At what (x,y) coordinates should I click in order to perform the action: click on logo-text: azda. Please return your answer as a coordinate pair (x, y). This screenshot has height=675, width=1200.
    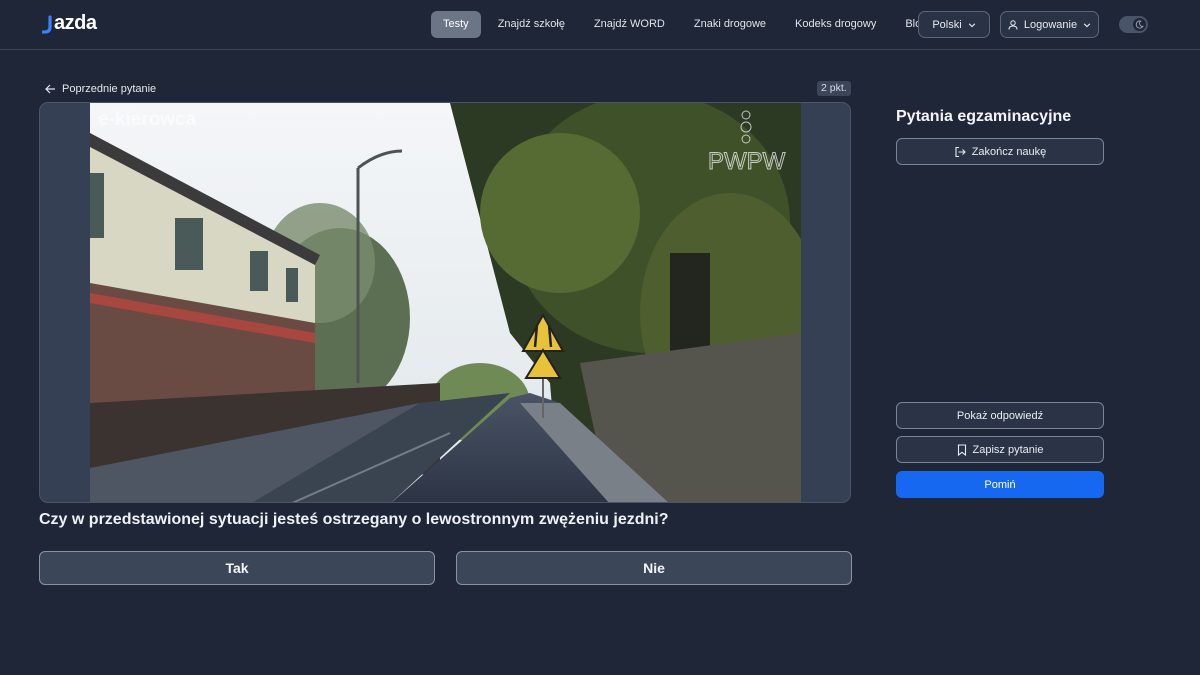
    Looking at the image, I should click on (75, 23).